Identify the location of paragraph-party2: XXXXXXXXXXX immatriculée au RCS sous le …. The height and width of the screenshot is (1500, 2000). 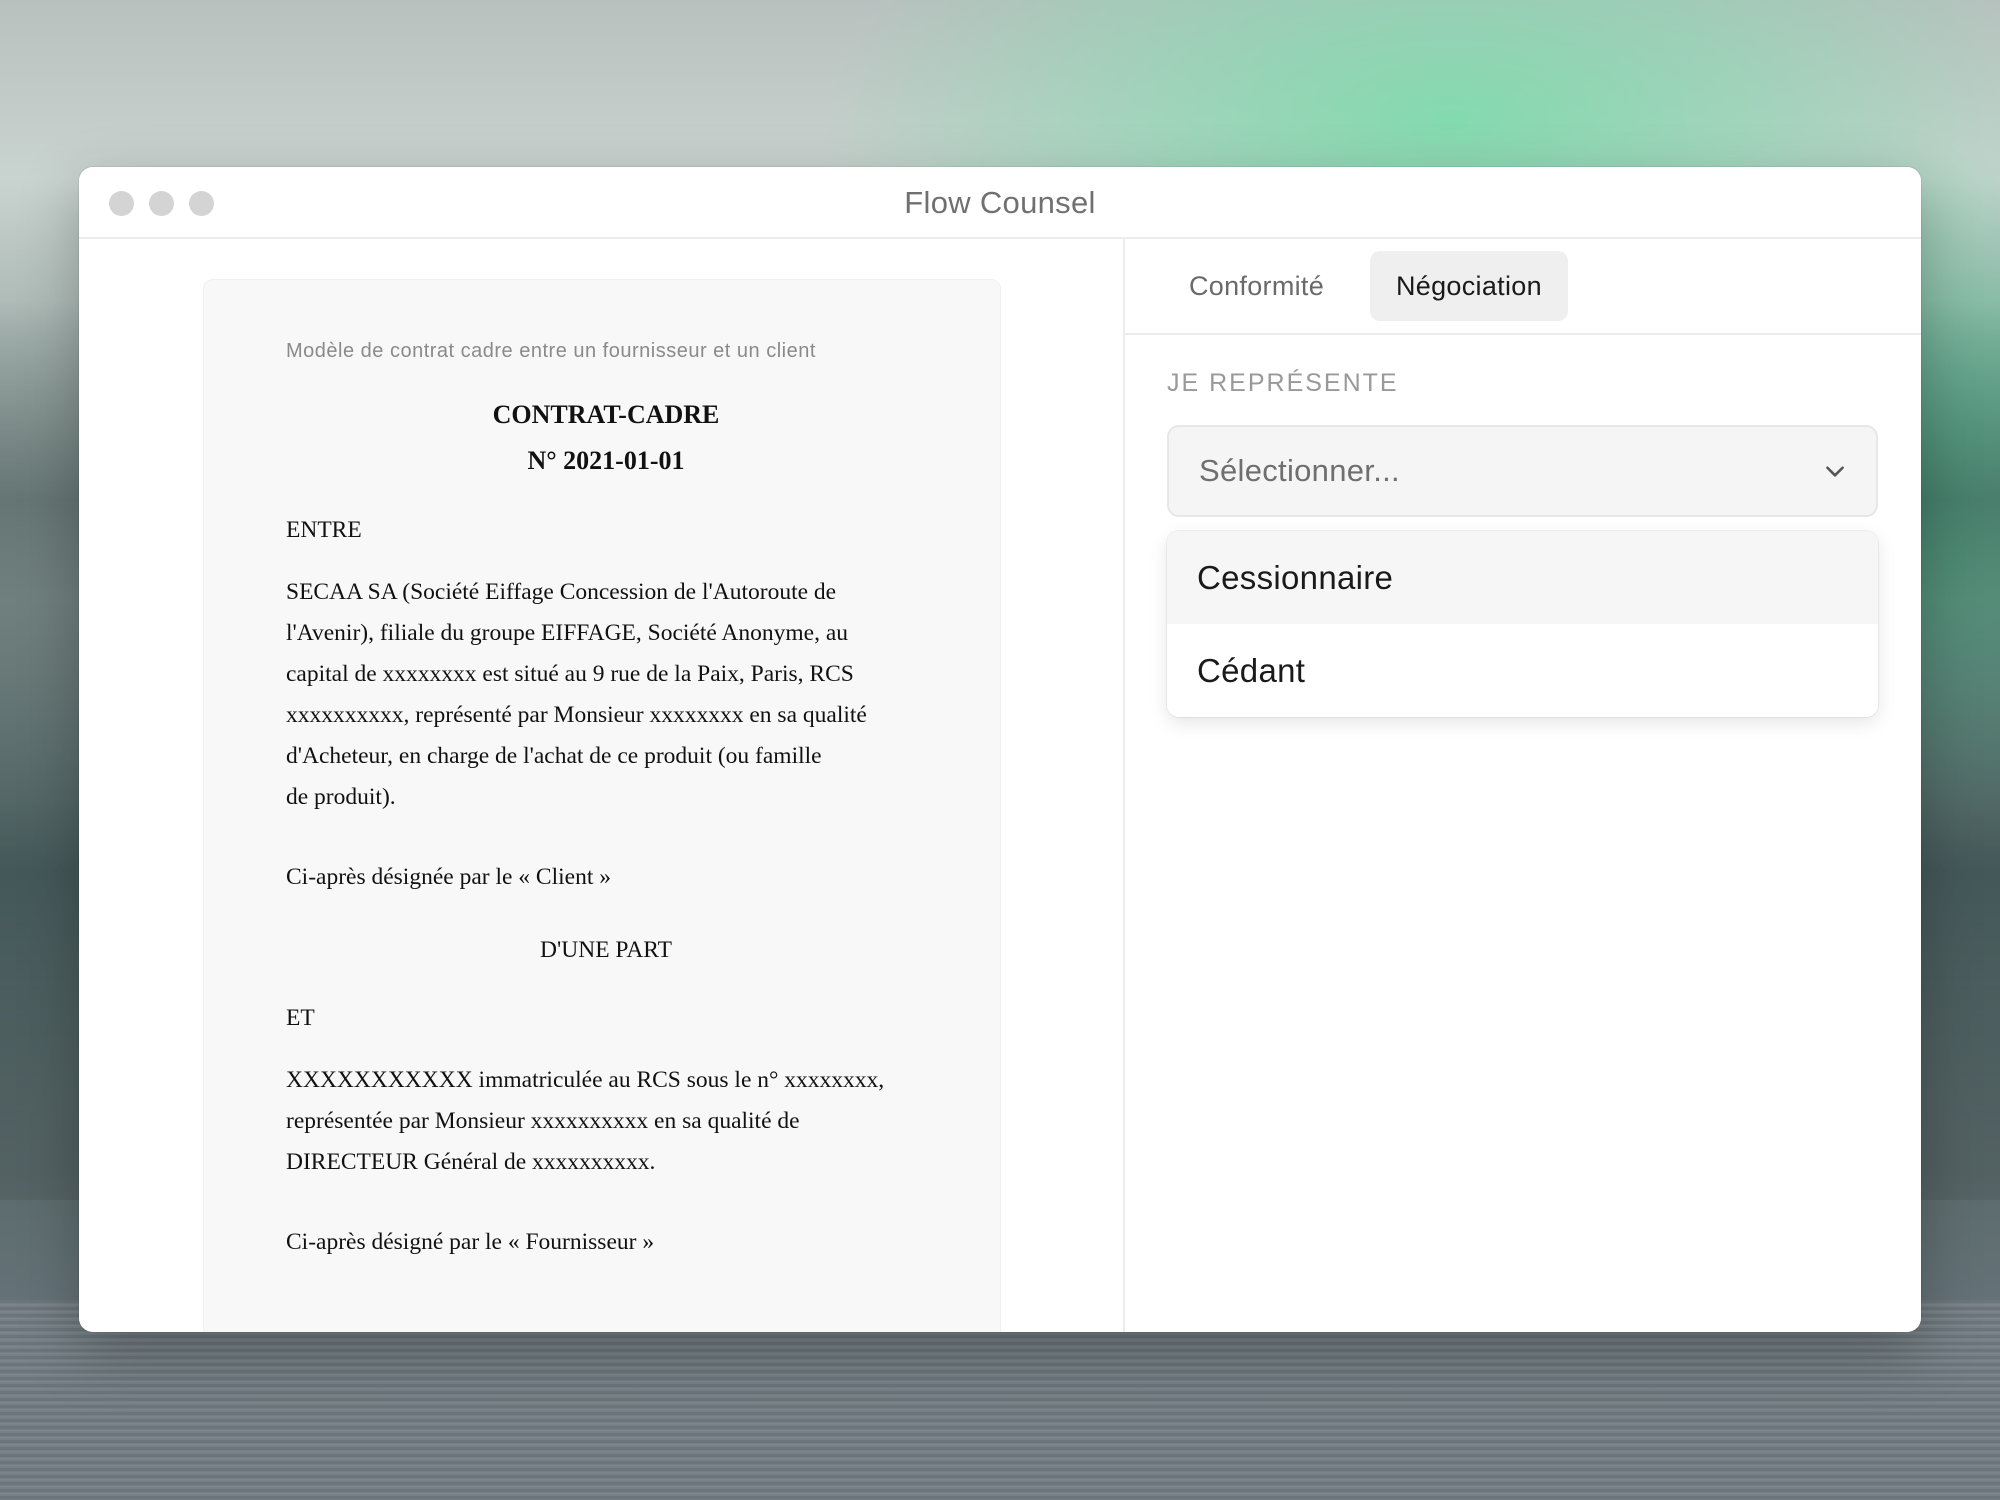
(606, 1121).